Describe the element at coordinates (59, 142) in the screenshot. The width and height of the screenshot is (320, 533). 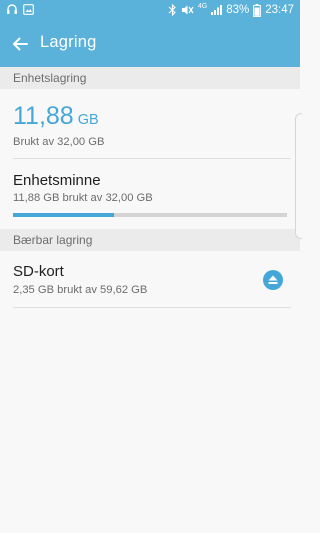
I see `used-of-total: Brukt av 32,00 GB` at that location.